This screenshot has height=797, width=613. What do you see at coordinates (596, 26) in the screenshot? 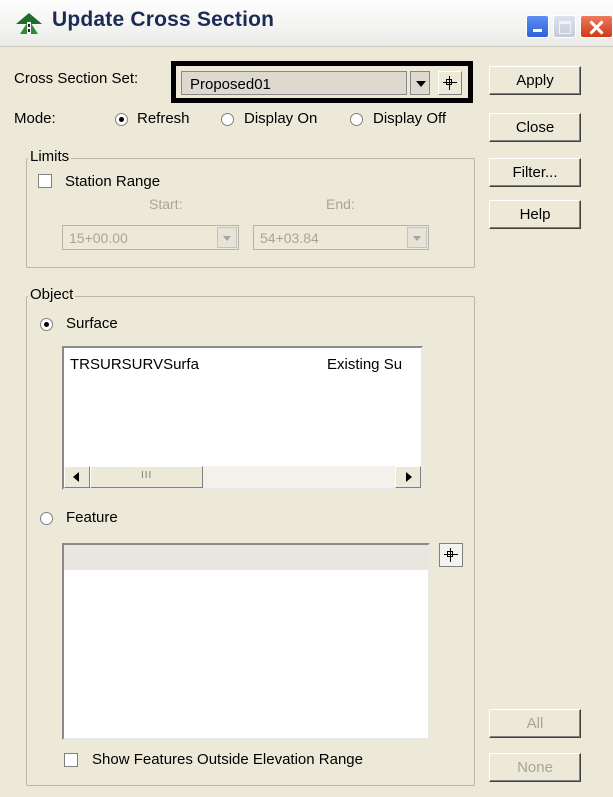
I see `close-window-button` at bounding box center [596, 26].